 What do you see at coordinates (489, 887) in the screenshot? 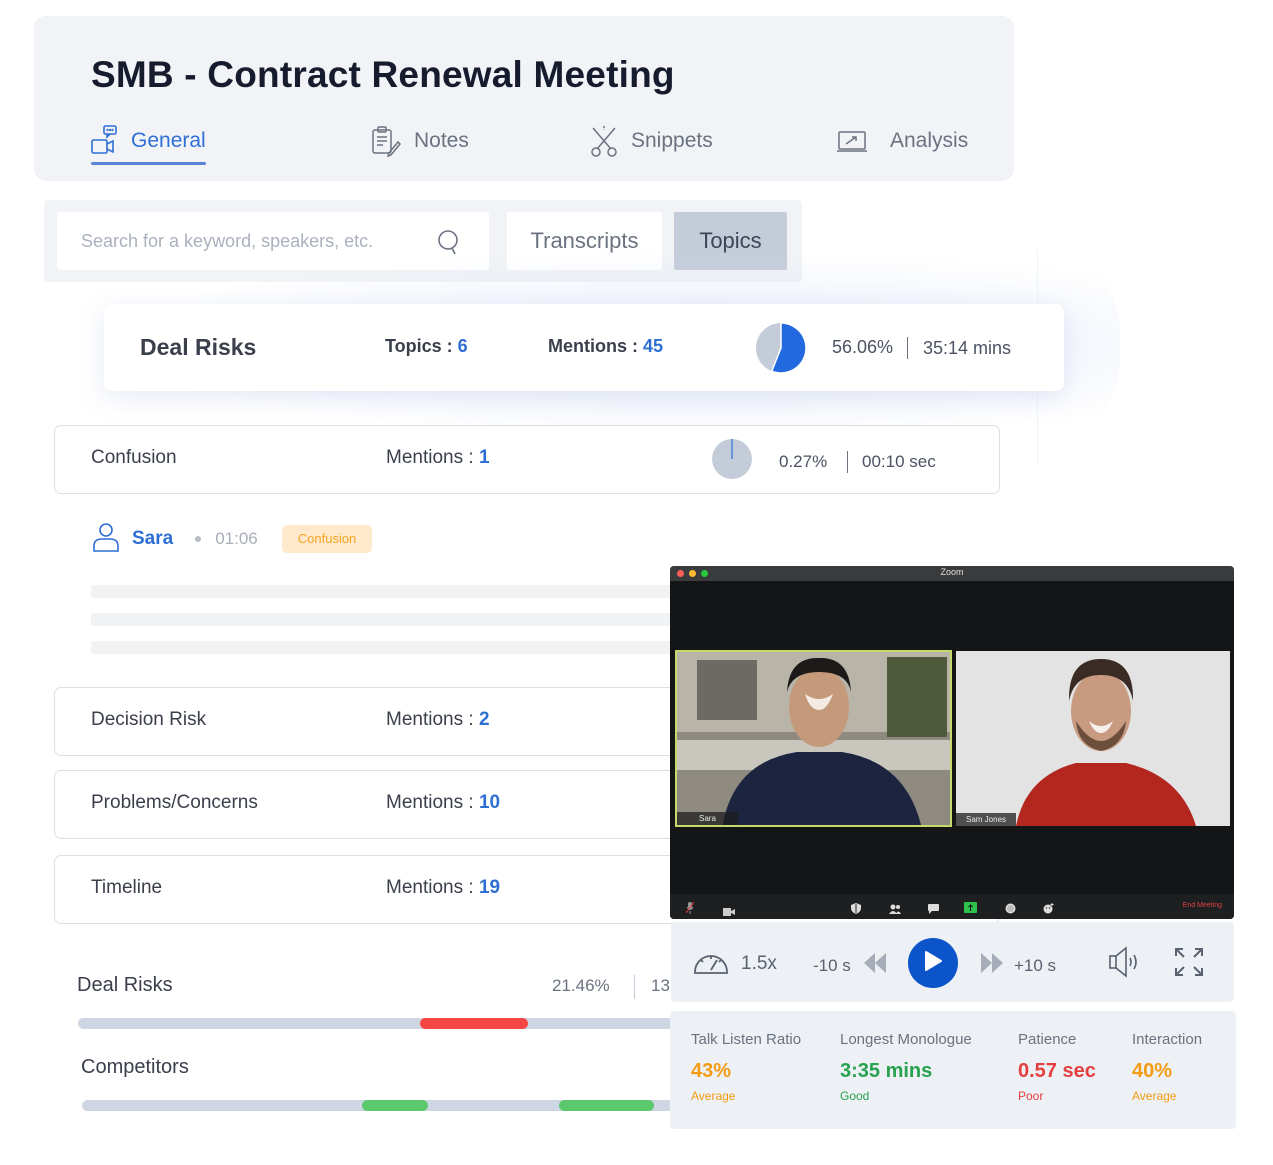
I see `mentions-value: 19` at bounding box center [489, 887].